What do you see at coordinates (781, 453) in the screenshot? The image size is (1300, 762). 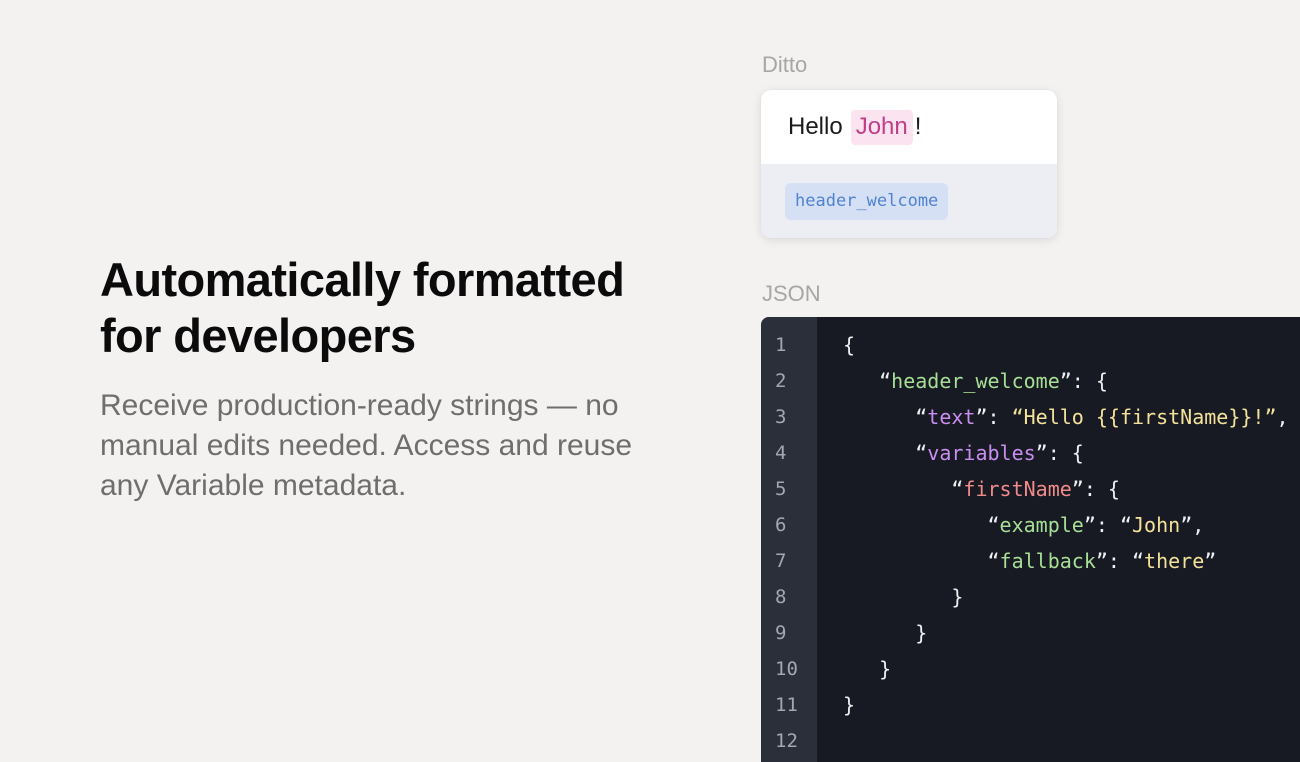 I see `line-number: 4` at bounding box center [781, 453].